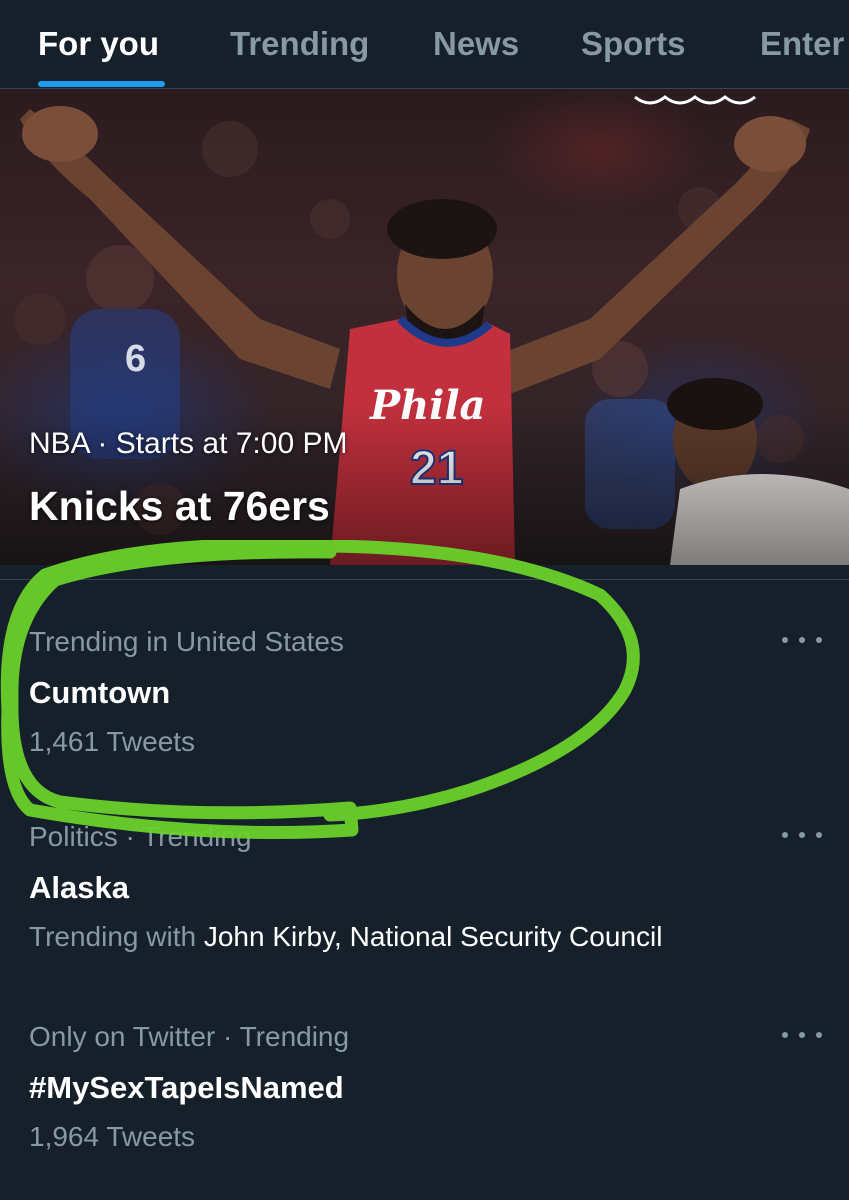  I want to click on trend-related-prefix: Trending with, so click(116, 936).